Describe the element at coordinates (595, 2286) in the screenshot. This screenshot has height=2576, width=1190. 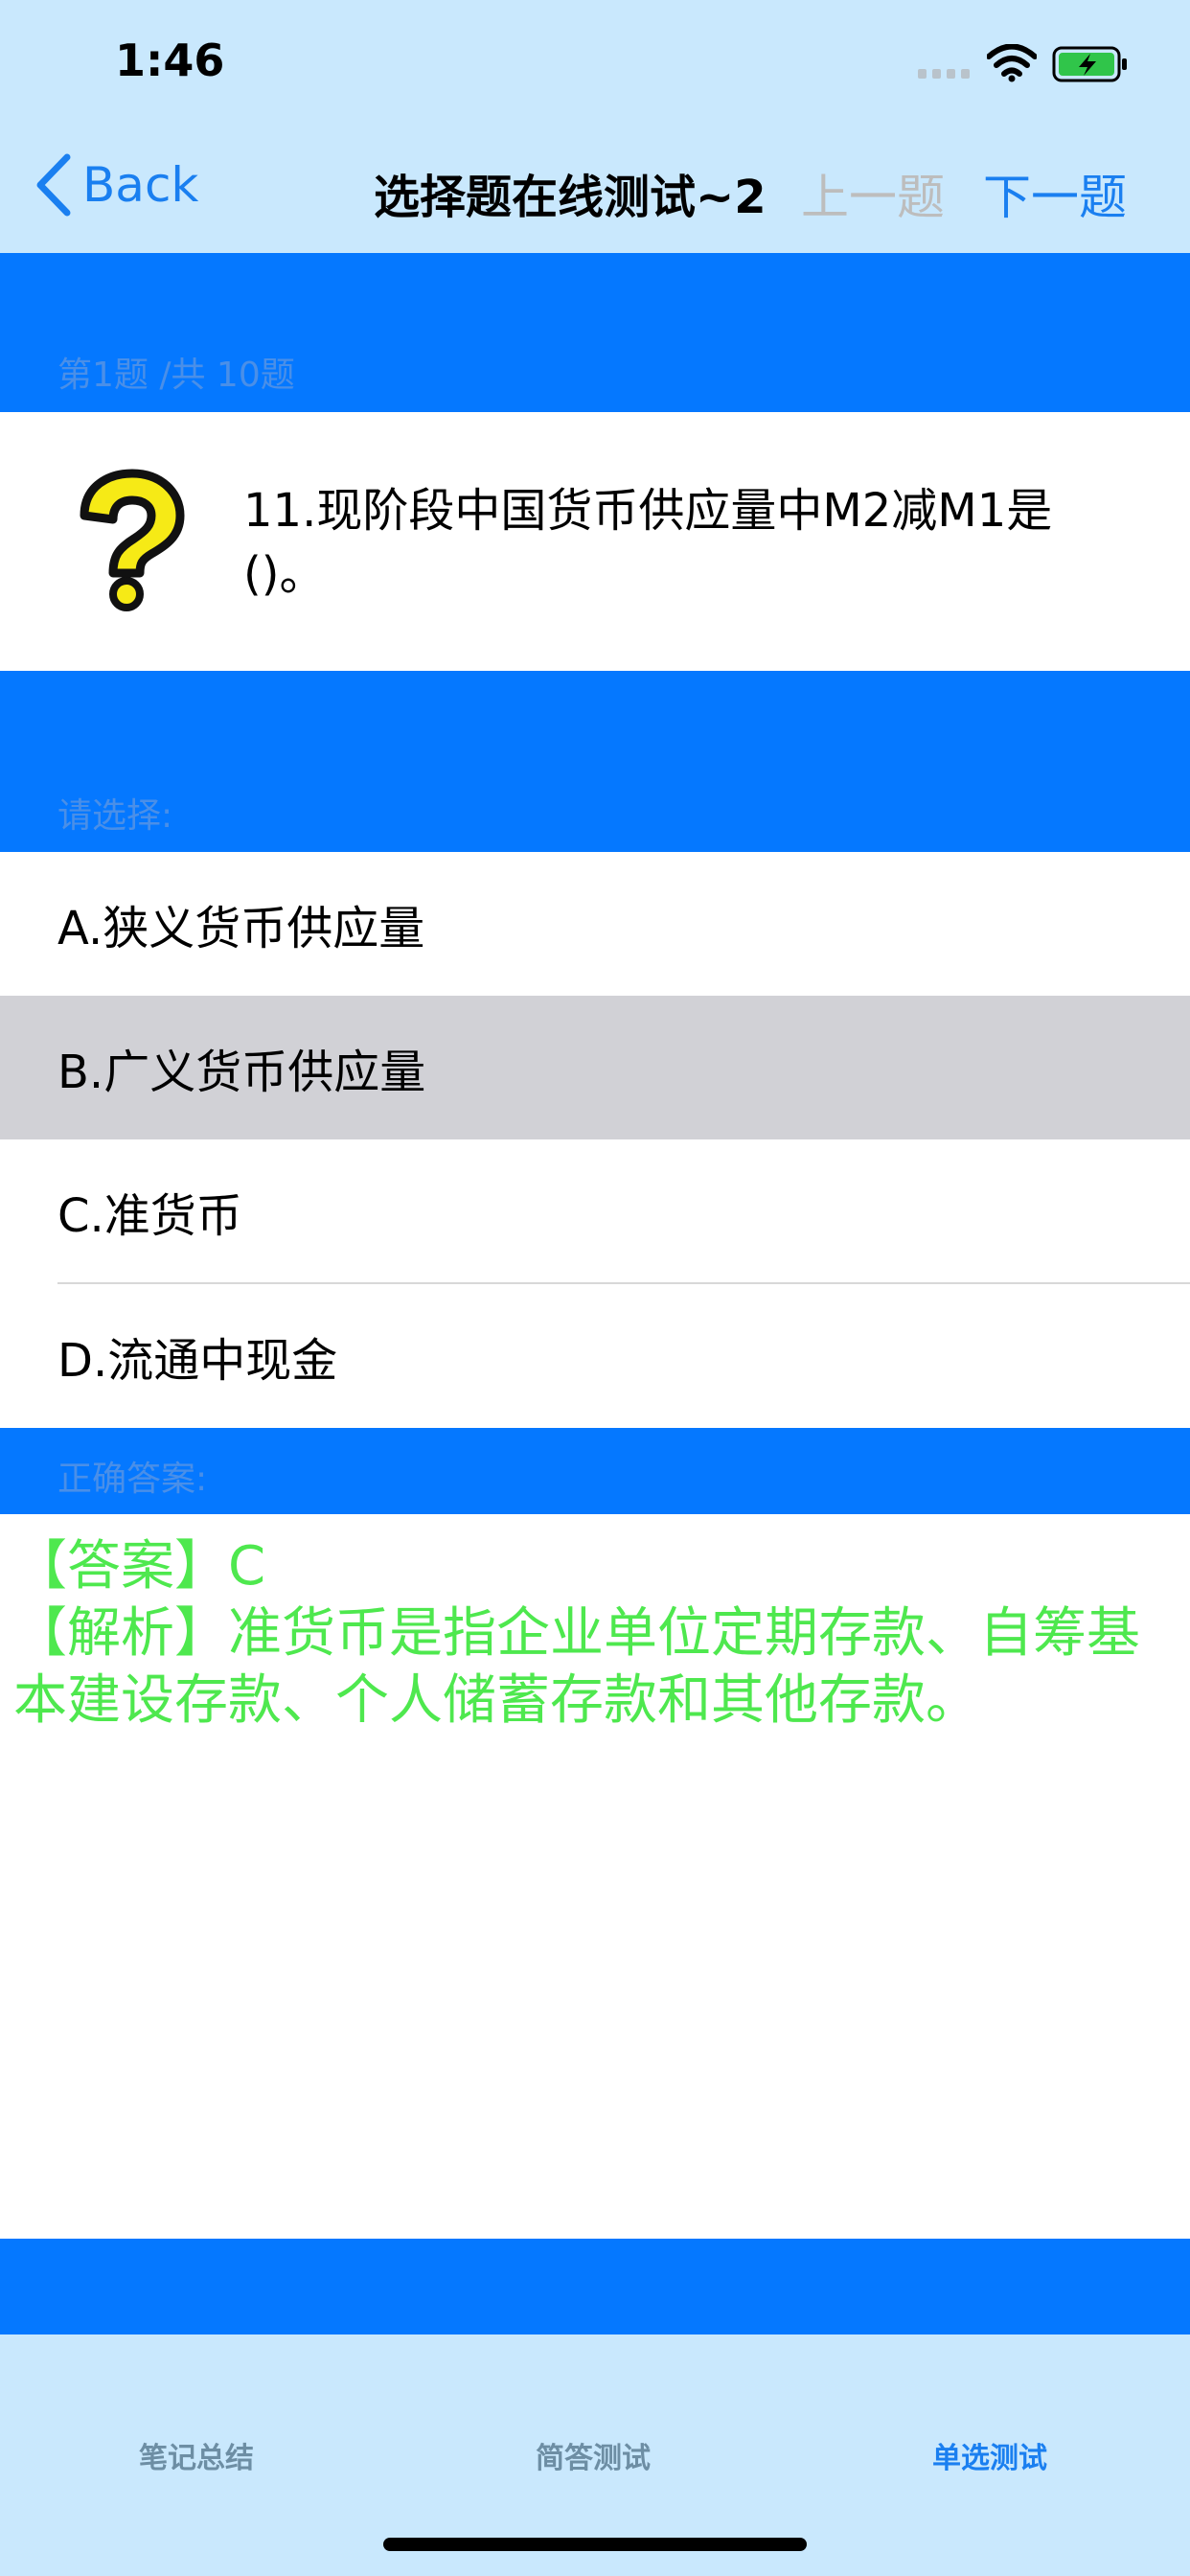
I see `bottom-band` at that location.